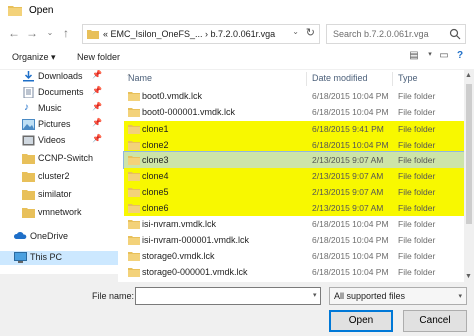 The width and height of the screenshot is (474, 336). I want to click on file-name: storage0-000001.vmdk.lck, so click(195, 272).